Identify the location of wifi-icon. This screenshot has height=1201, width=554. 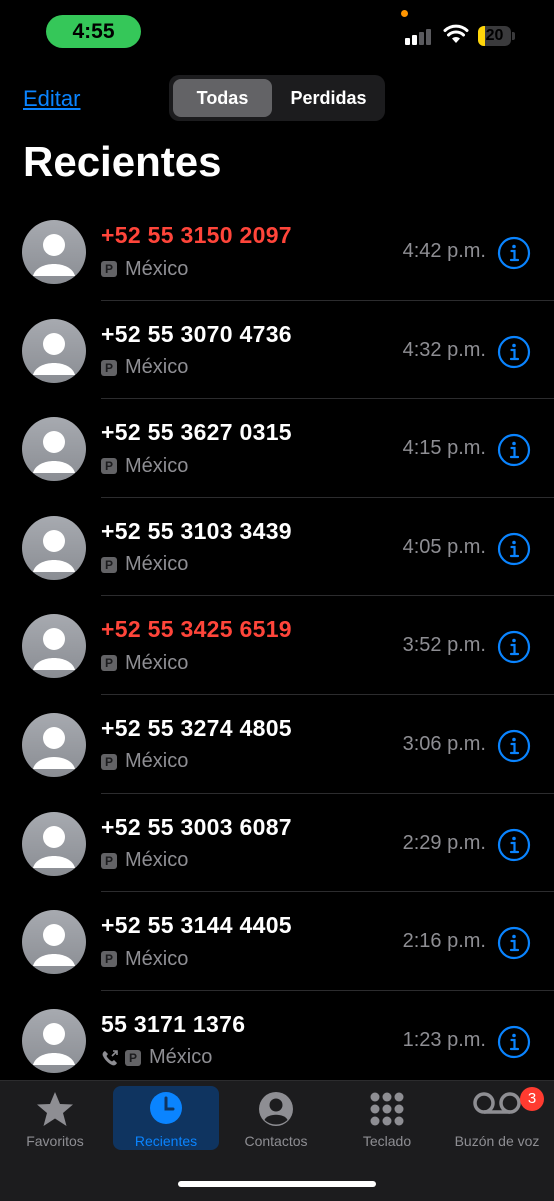
(456, 33).